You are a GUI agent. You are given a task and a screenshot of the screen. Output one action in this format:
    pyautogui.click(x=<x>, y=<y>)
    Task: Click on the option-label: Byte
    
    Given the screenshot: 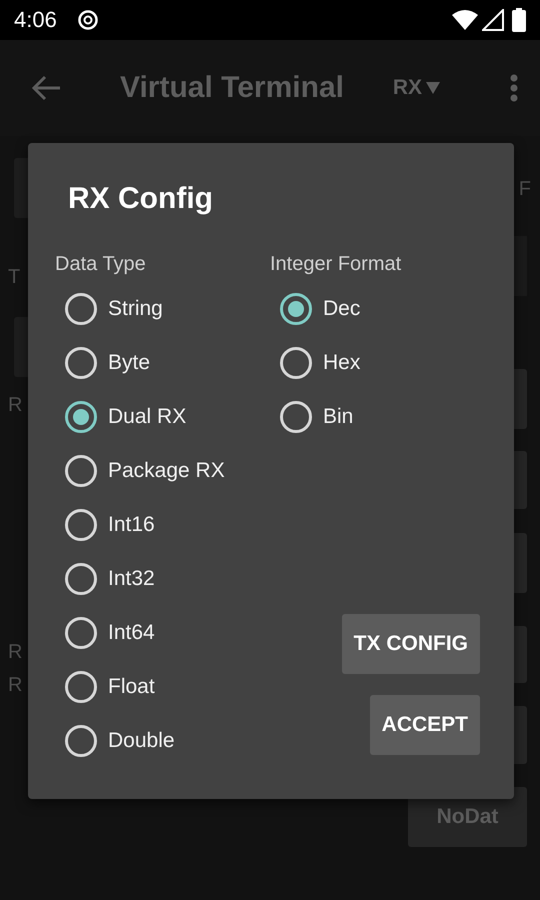 What is the action you would take?
    pyautogui.click(x=129, y=363)
    